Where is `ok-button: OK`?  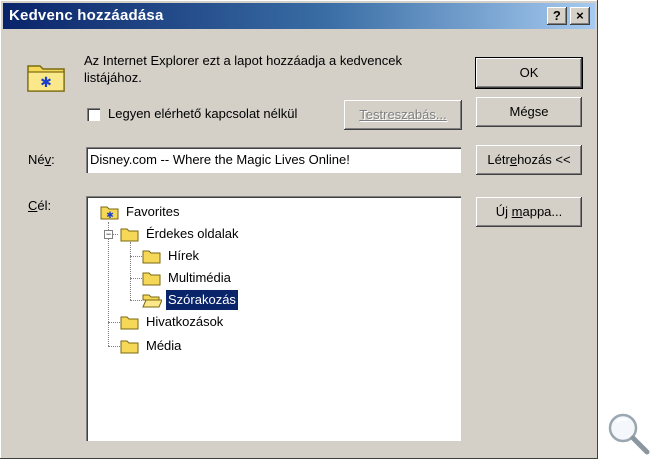
ok-button: OK is located at coordinates (529, 73).